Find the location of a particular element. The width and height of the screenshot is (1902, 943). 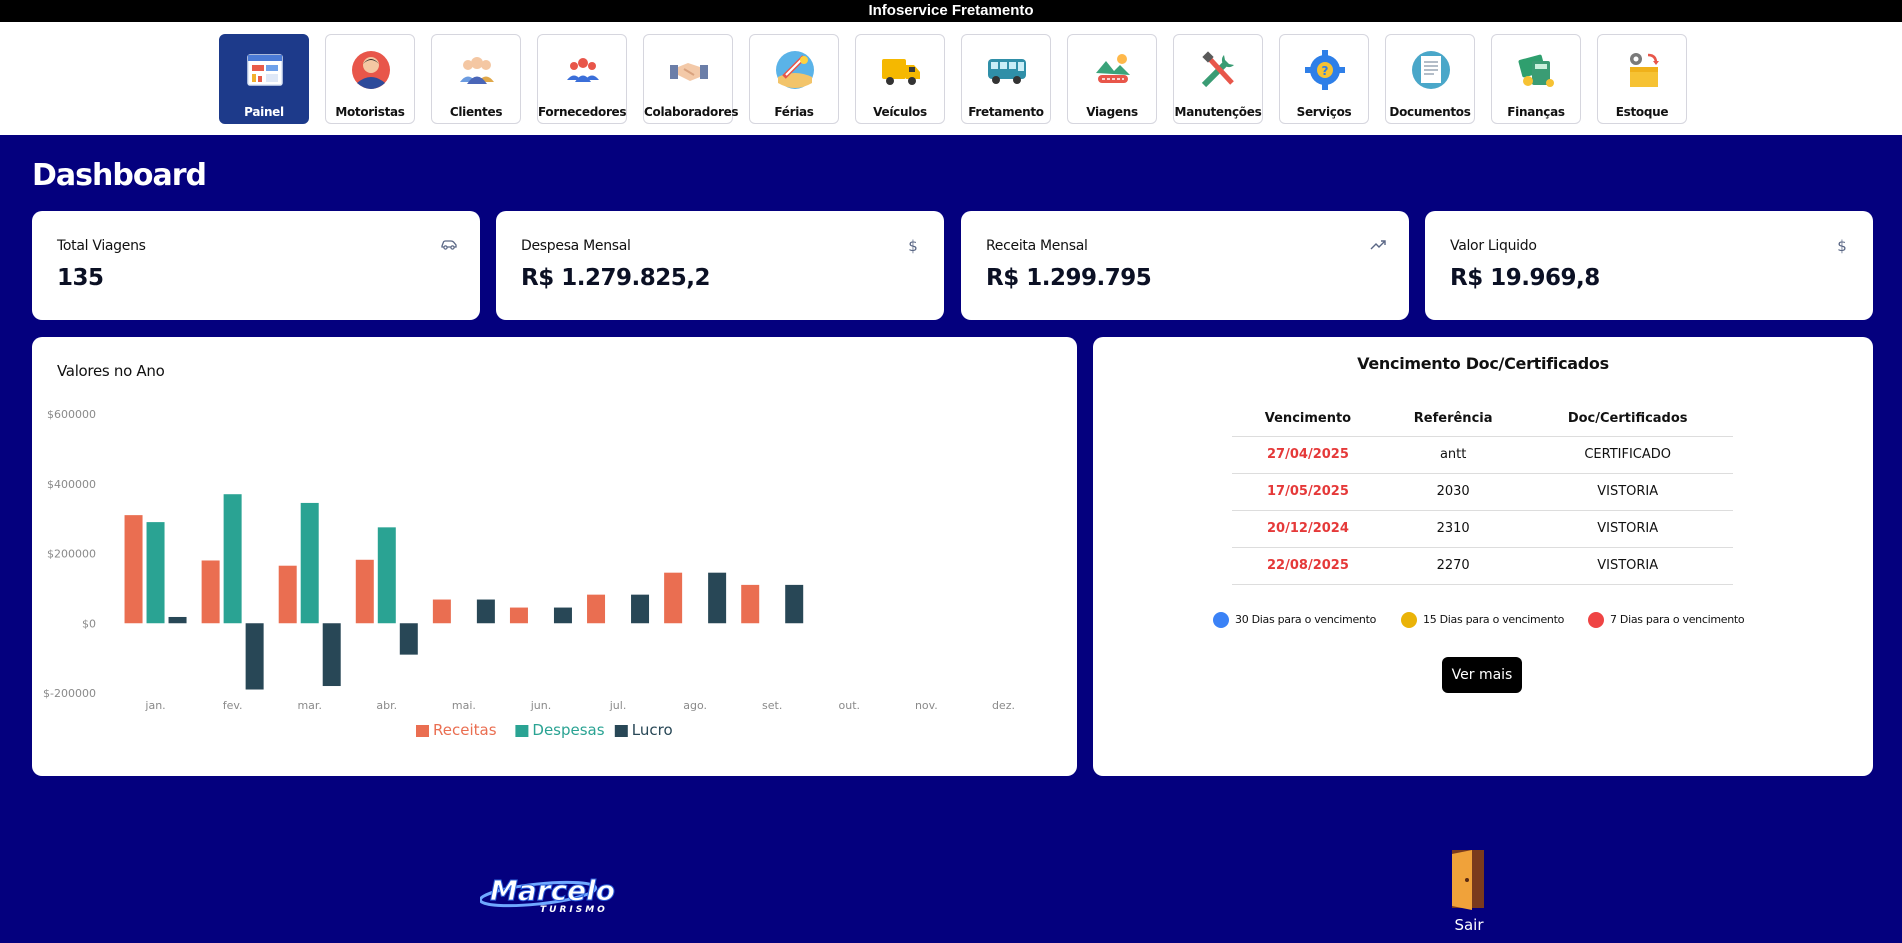

due-date: 20/12/2024 is located at coordinates (1308, 529).